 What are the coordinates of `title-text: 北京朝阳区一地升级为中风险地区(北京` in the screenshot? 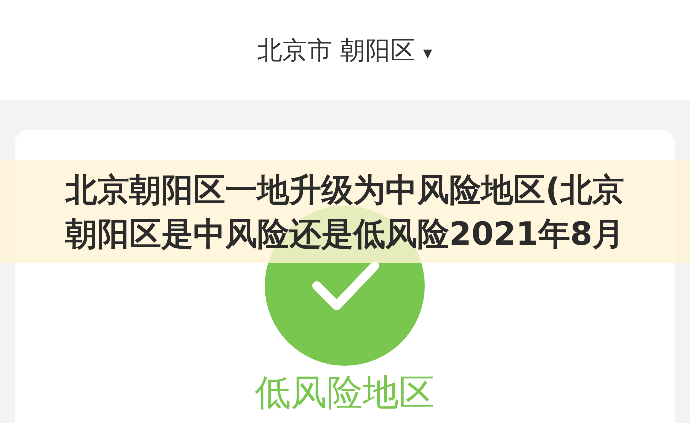 It's located at (345, 190).